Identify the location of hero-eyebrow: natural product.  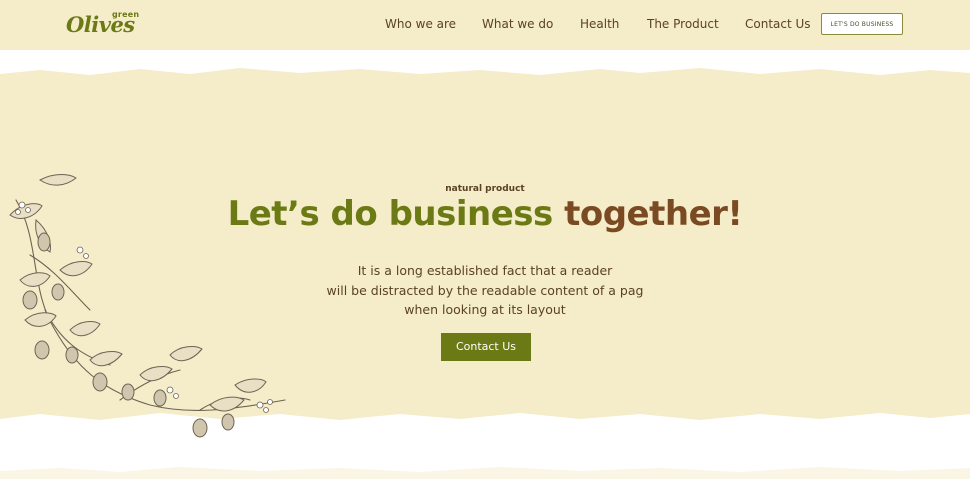
(485, 189).